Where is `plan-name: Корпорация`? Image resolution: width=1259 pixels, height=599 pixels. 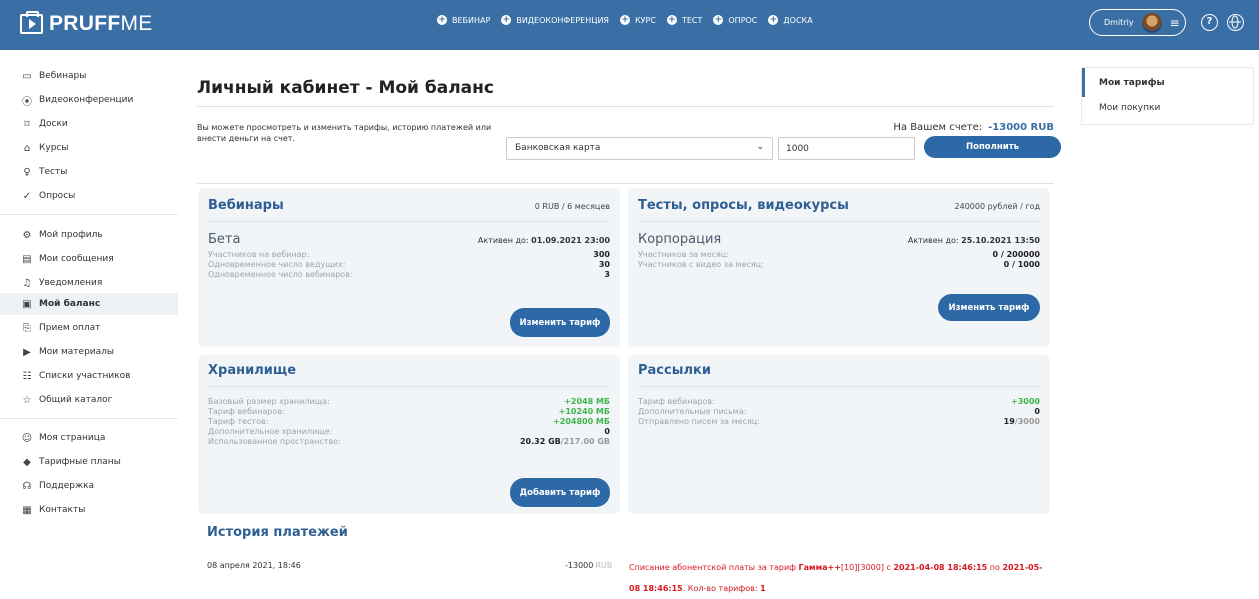
plan-name: Корпорация is located at coordinates (680, 239).